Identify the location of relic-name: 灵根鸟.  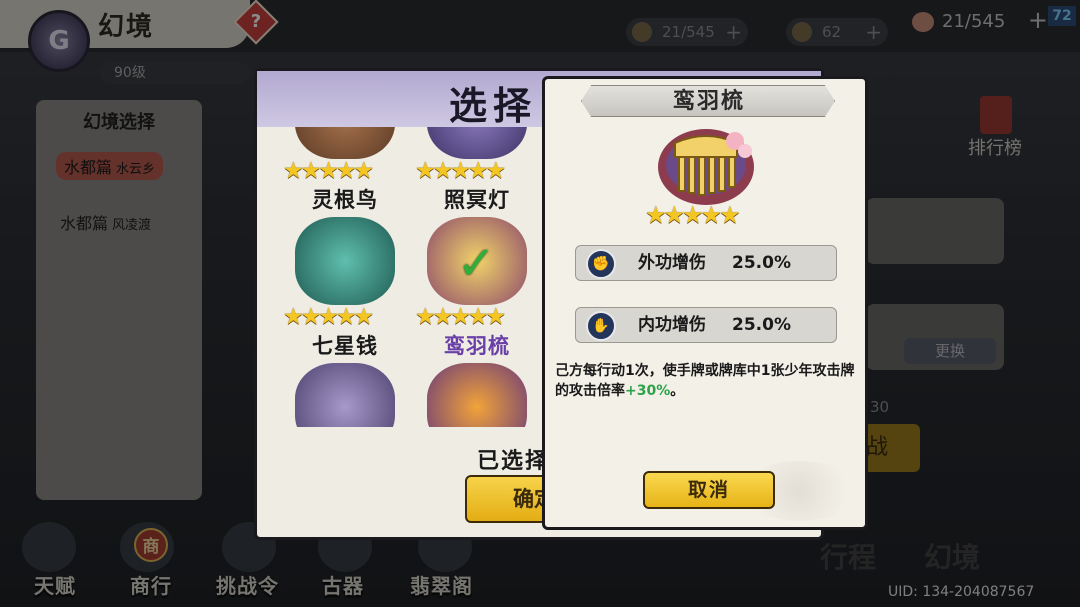
(345, 200).